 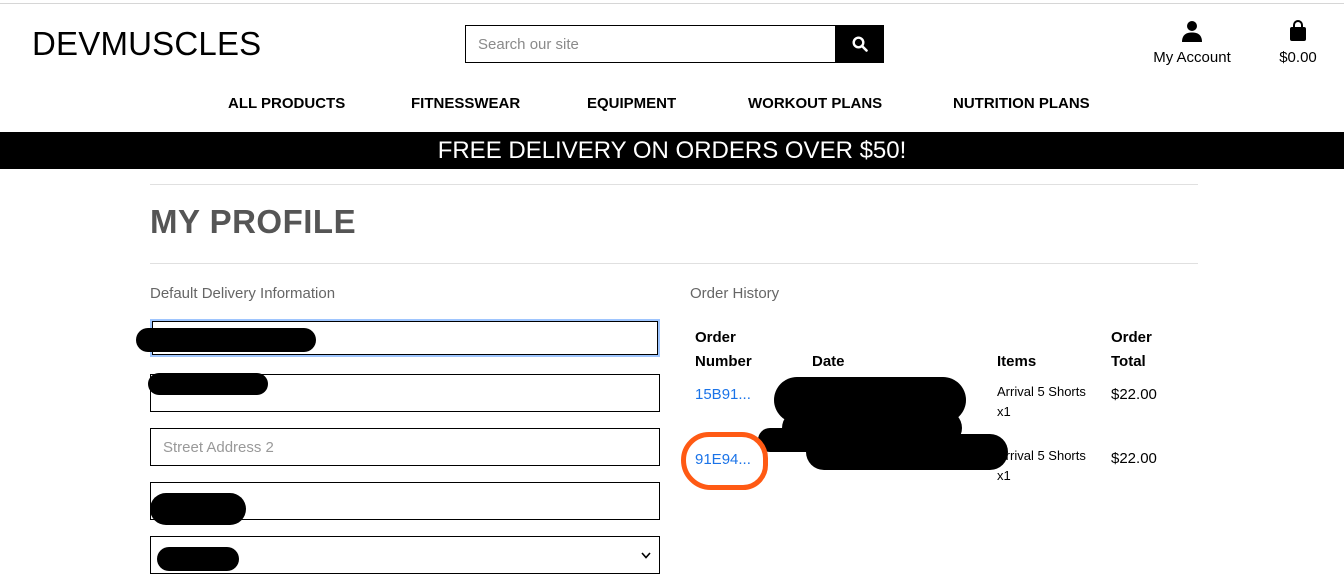 What do you see at coordinates (253, 221) in the screenshot?
I see `page-title: MY PROFILE` at bounding box center [253, 221].